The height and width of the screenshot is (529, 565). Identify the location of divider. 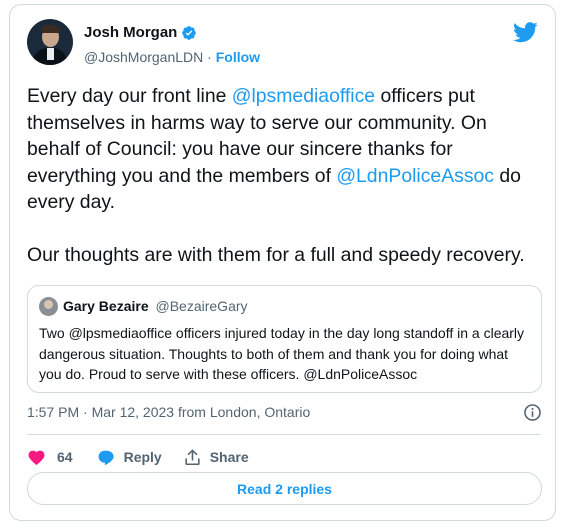
(283, 434).